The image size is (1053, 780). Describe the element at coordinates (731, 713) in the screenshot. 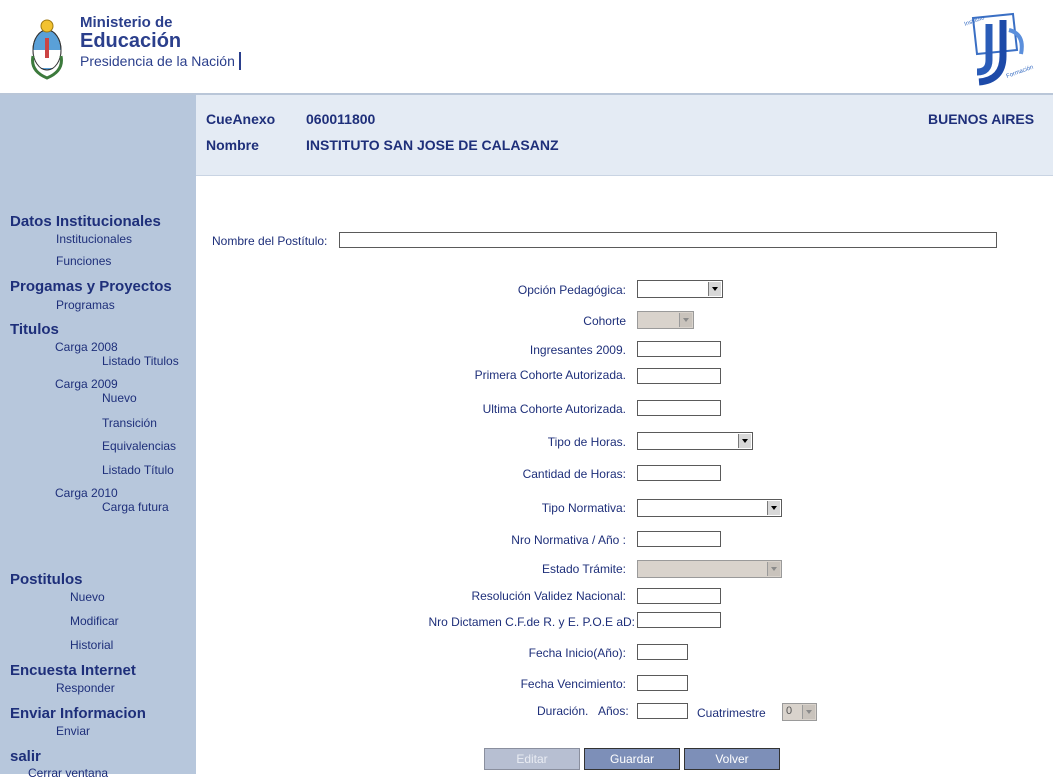

I see `cuatrimestre-label: Cuatrimestre` at that location.